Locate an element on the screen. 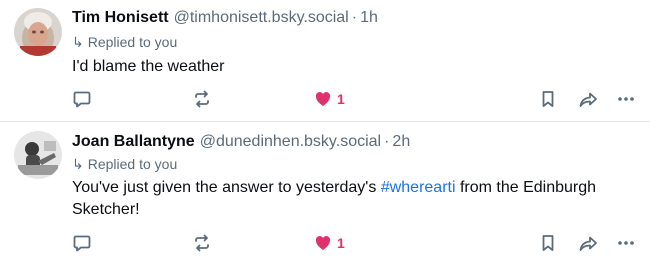 The width and height of the screenshot is (650, 264). author-name: Joan Ballantyne is located at coordinates (133, 141).